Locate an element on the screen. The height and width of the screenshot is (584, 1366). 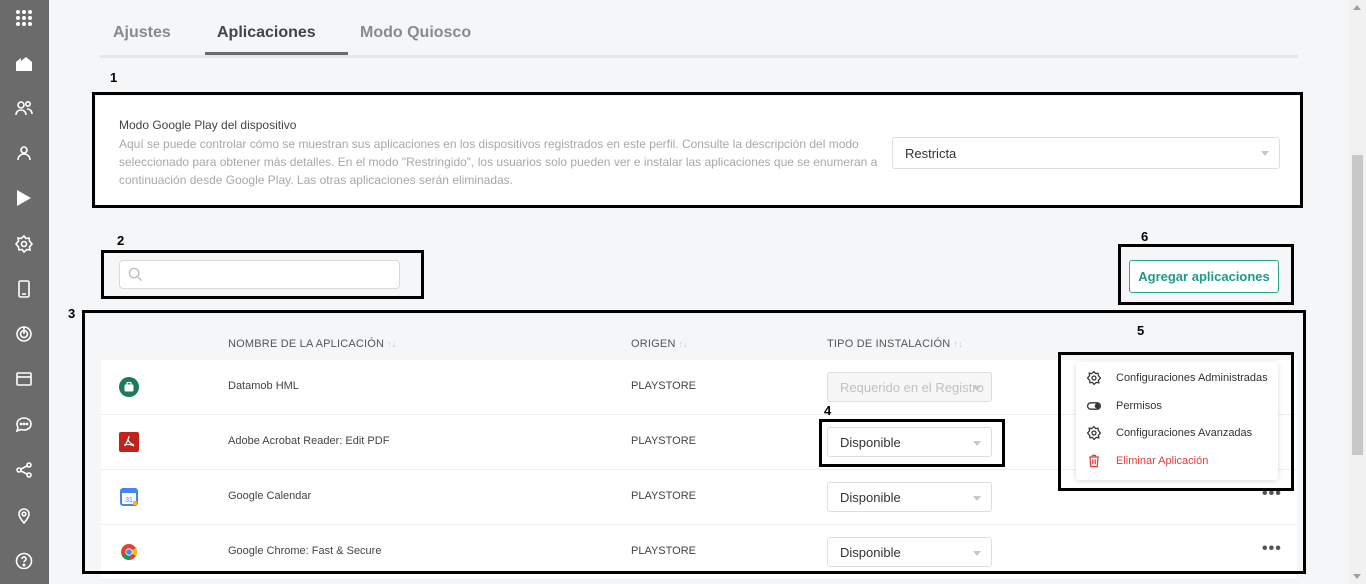
tab-modo-quiosco: Modo Quiosco is located at coordinates (415, 33).